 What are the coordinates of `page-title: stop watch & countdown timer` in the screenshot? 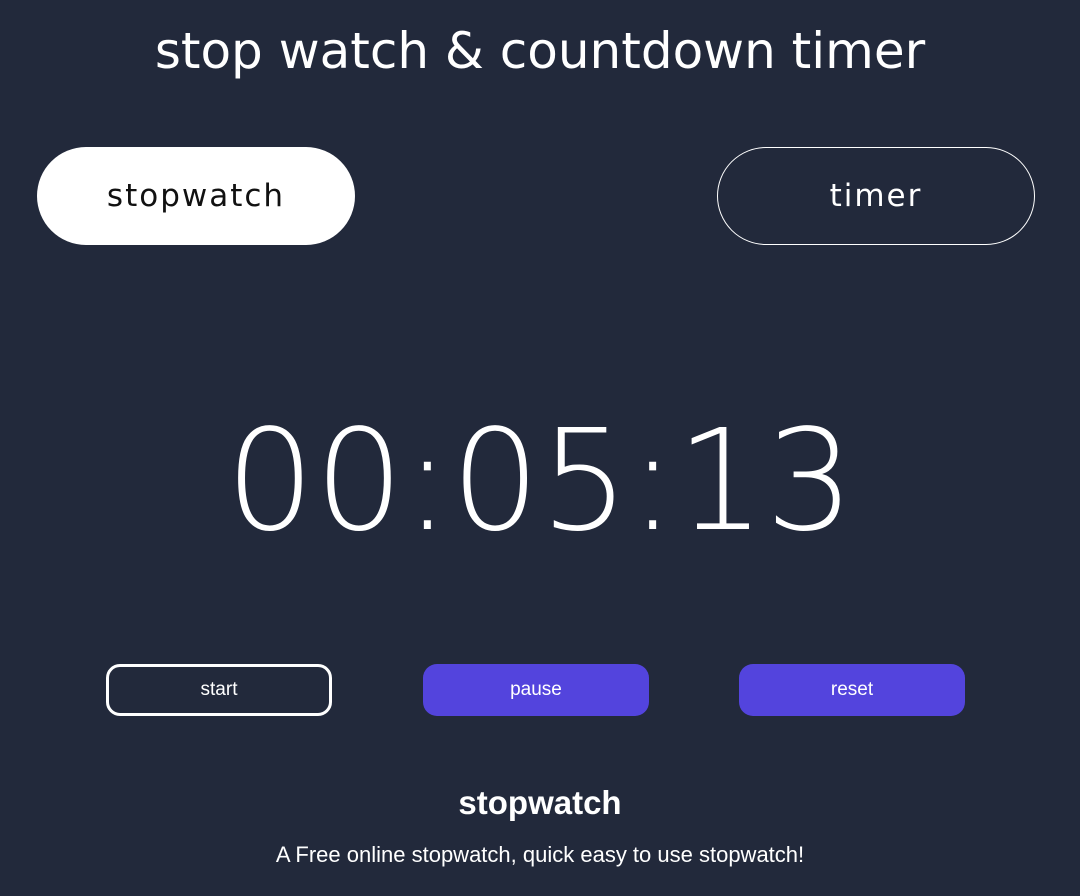 It's located at (540, 51).